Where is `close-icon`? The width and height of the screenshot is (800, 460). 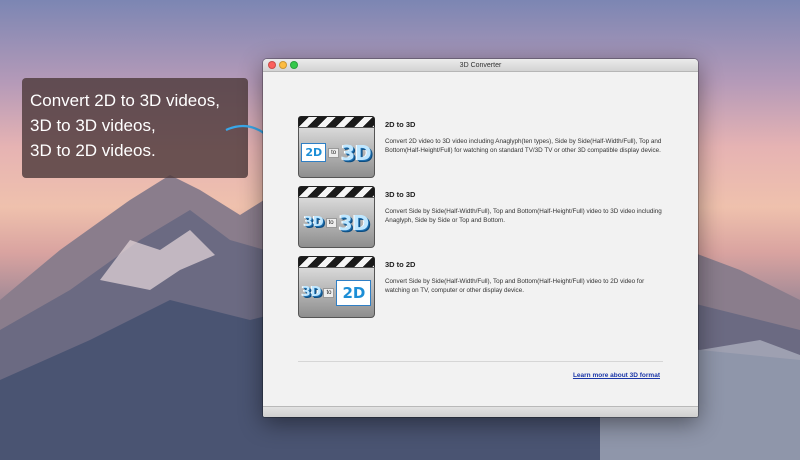 close-icon is located at coordinates (272, 65).